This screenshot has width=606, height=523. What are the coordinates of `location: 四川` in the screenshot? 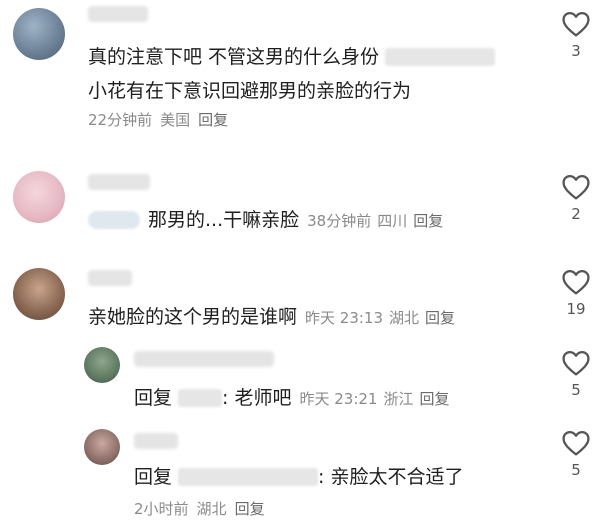 It's located at (392, 221).